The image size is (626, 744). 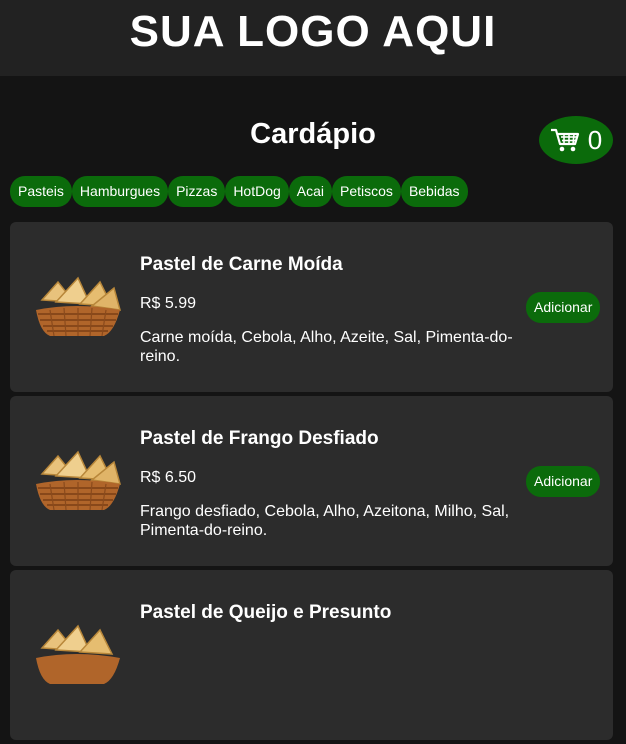 What do you see at coordinates (595, 140) in the screenshot?
I see `cart-count: 0` at bounding box center [595, 140].